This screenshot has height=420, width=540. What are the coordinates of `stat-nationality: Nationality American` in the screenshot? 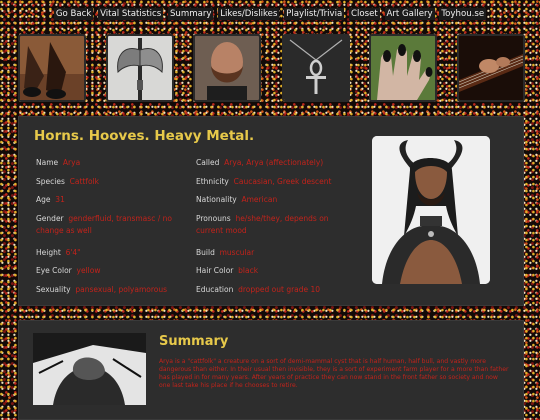 It's located at (237, 199).